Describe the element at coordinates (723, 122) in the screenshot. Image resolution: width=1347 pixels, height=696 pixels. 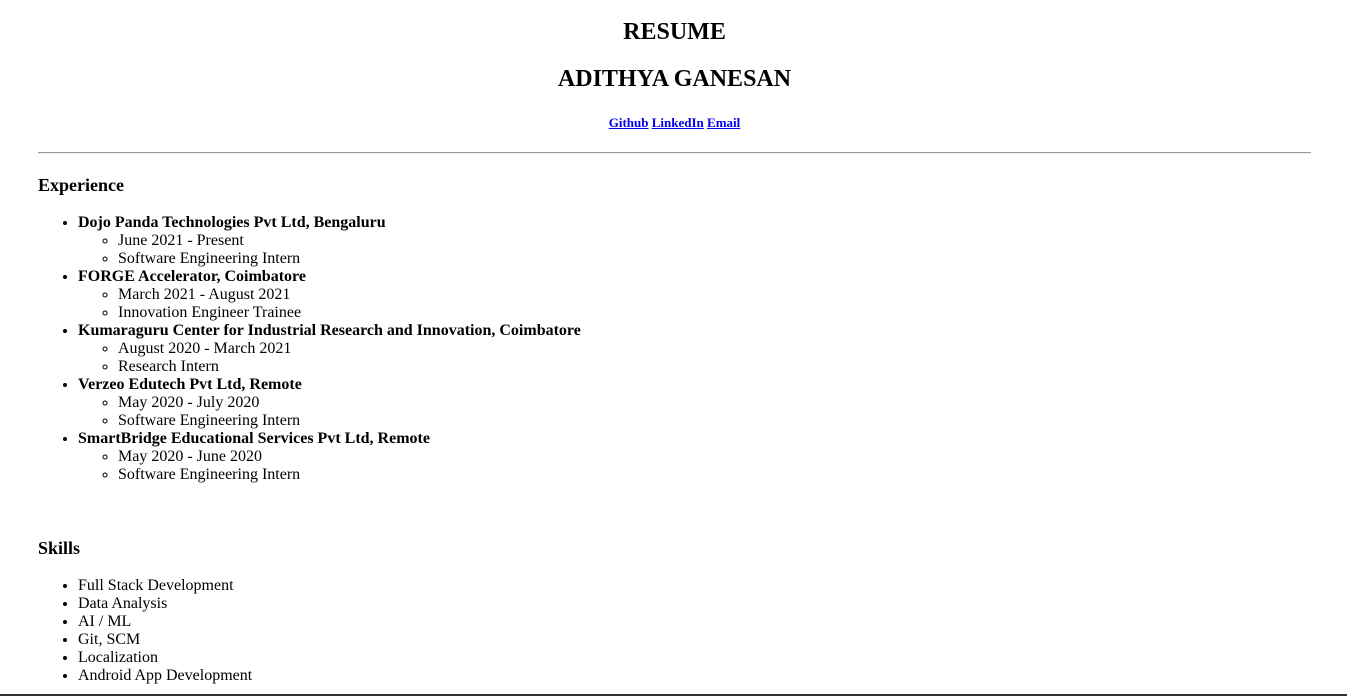
I see `email-link: Email` at that location.